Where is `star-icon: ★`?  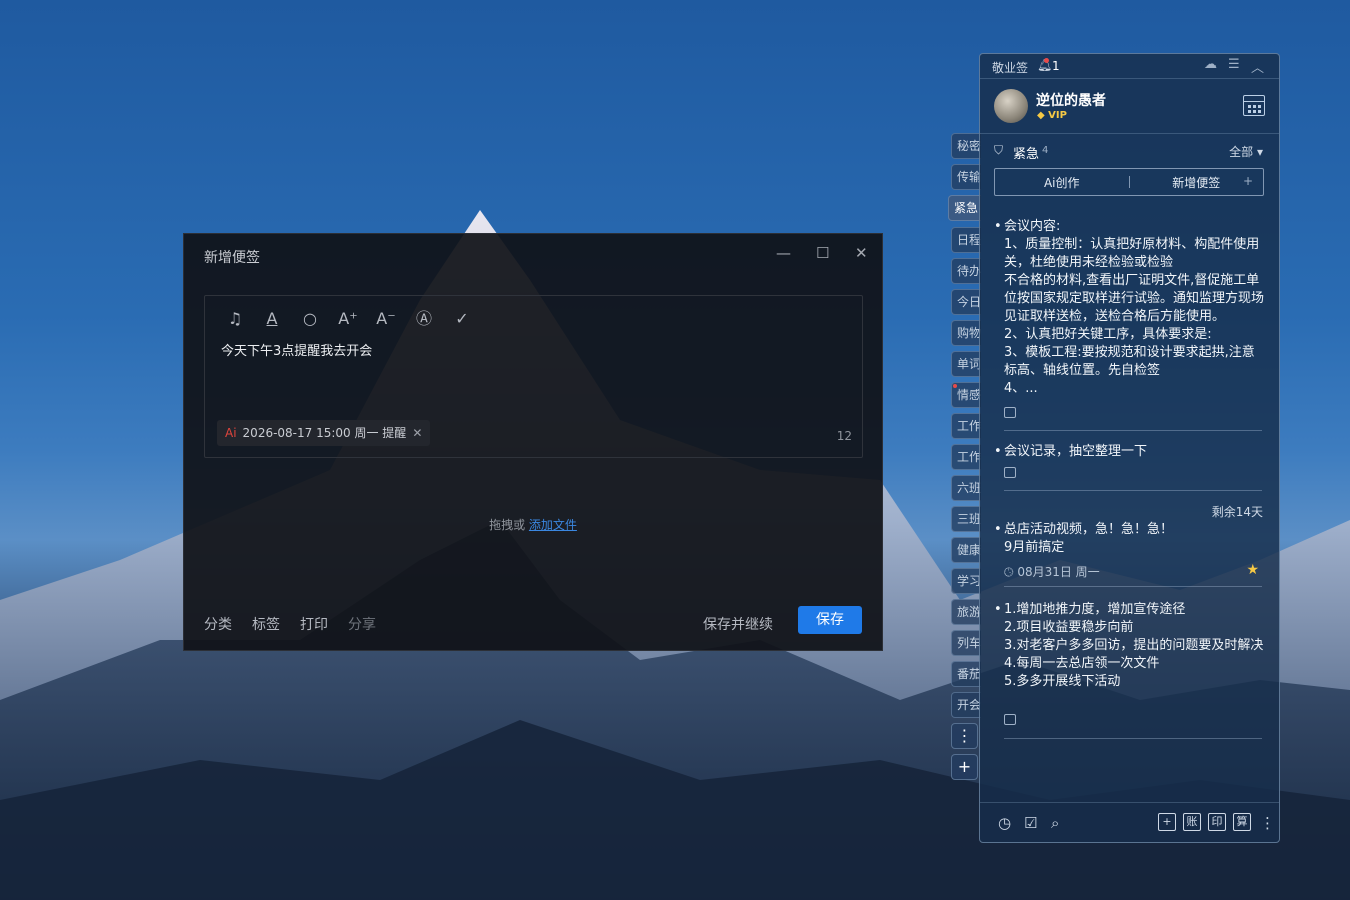 star-icon: ★ is located at coordinates (1252, 570).